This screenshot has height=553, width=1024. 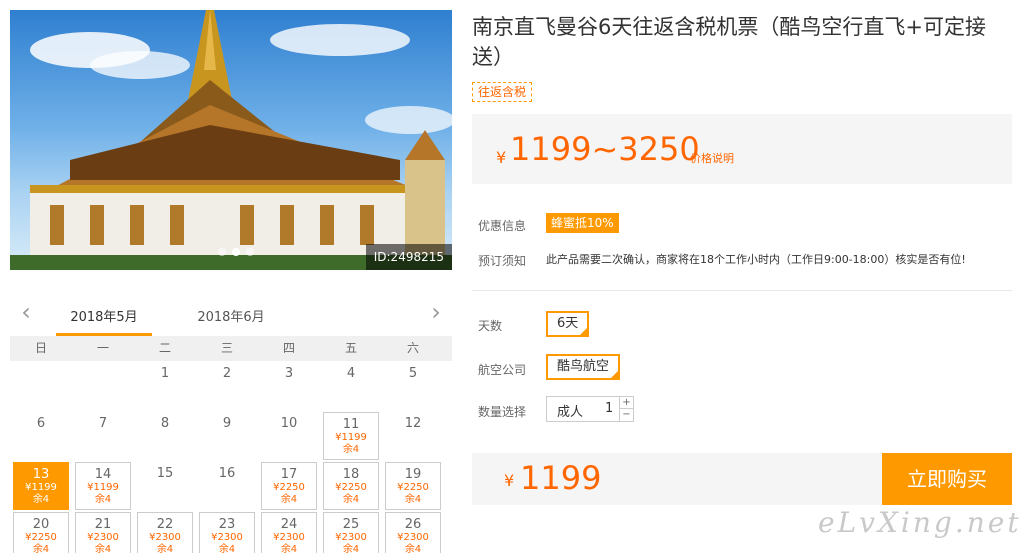 What do you see at coordinates (561, 478) in the screenshot?
I see `total-price: 1199` at bounding box center [561, 478].